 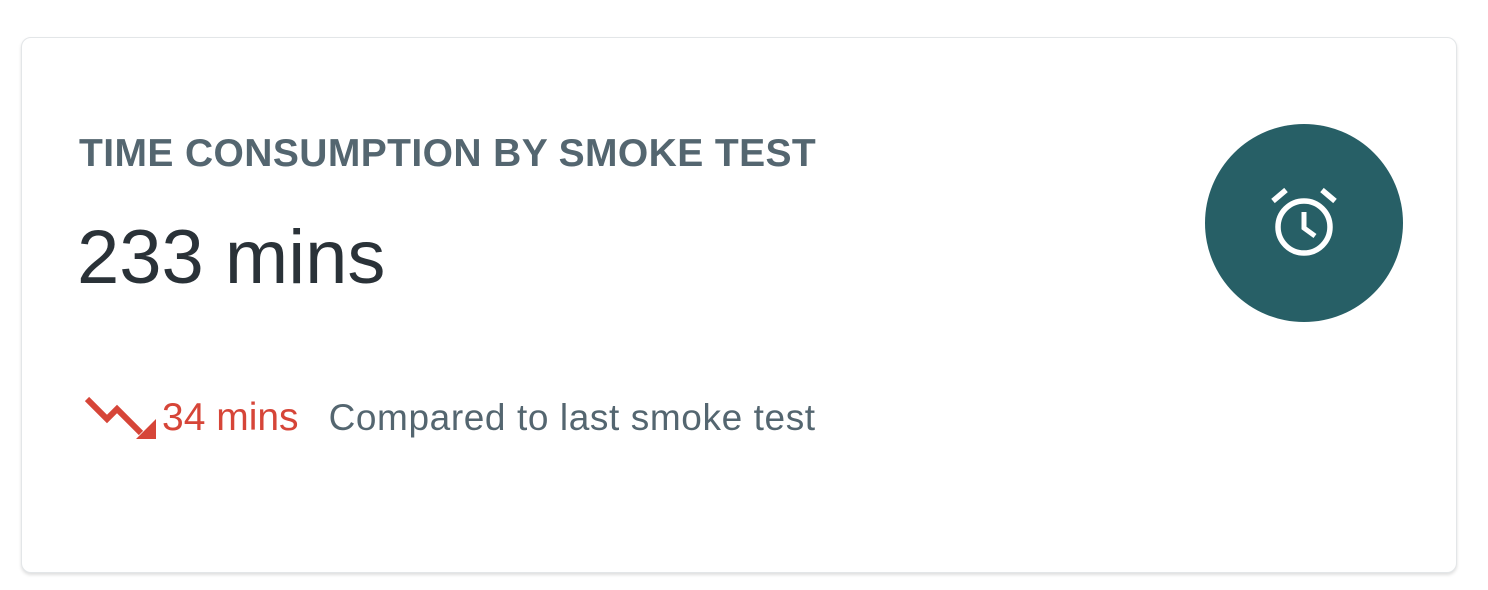 What do you see at coordinates (572, 417) in the screenshot?
I see `comparison-caption: Compared to last smoke test` at bounding box center [572, 417].